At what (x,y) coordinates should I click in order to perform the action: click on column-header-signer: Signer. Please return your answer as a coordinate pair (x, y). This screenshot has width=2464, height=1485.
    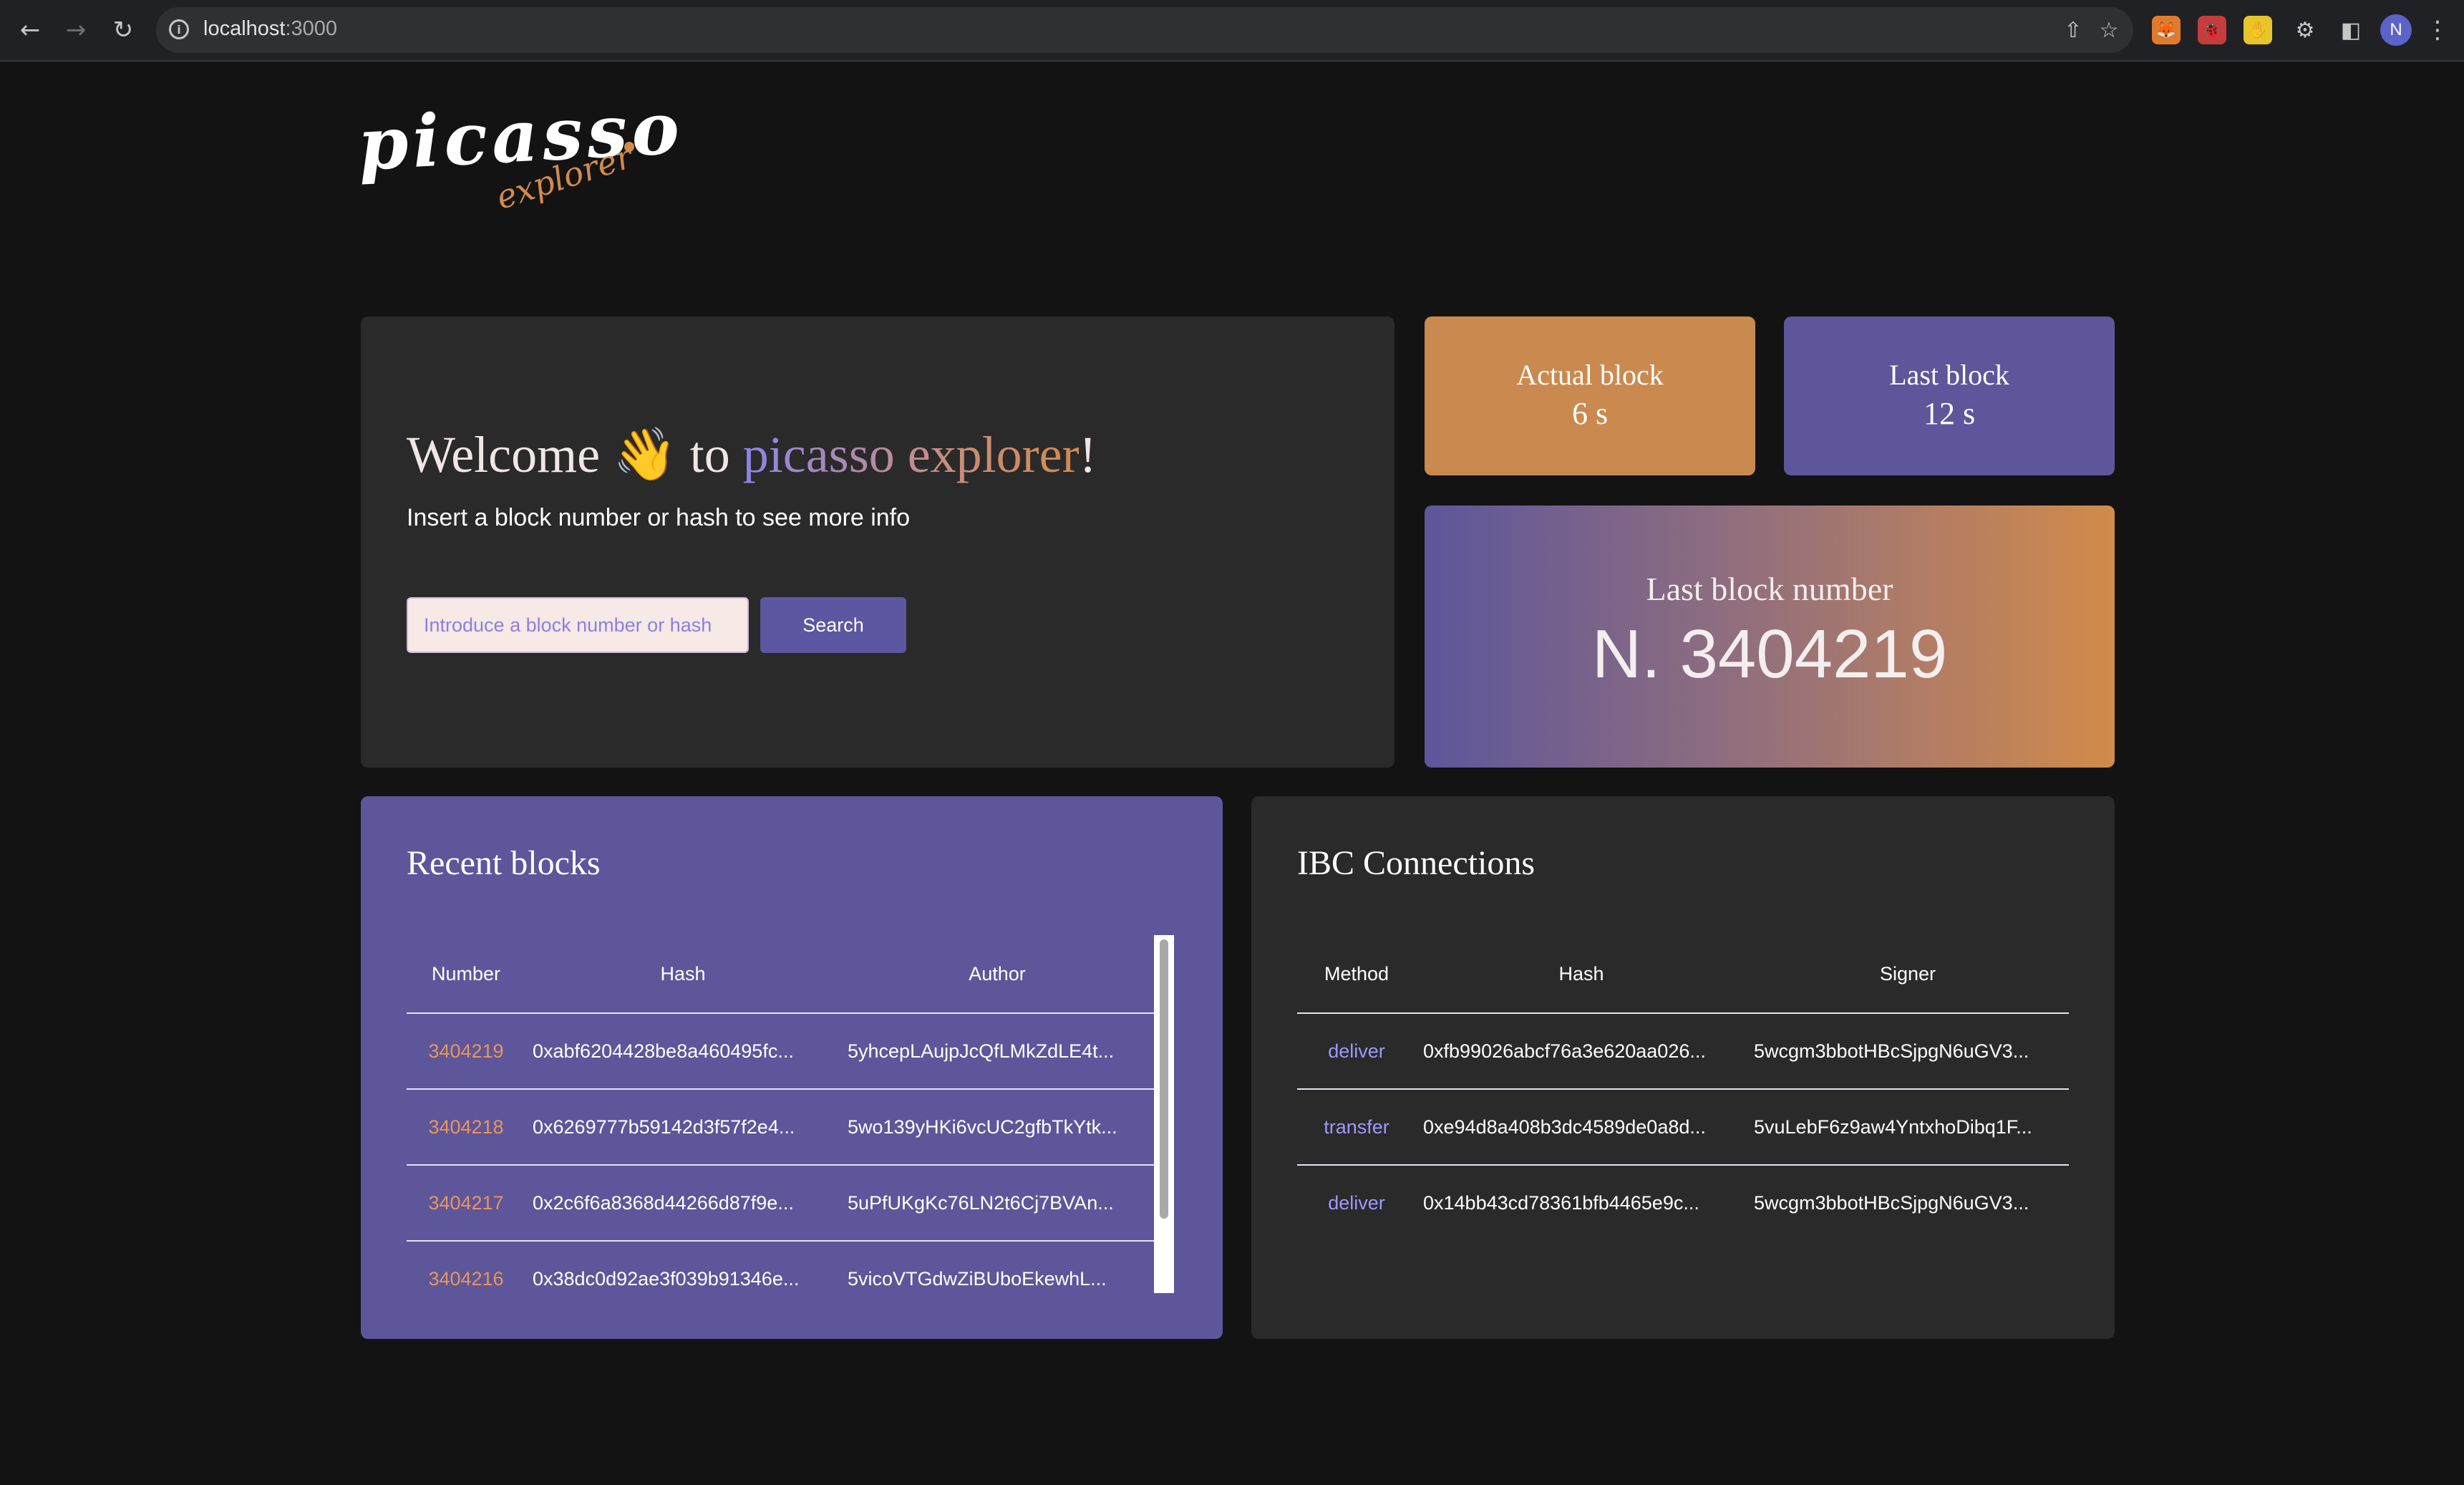
    Looking at the image, I should click on (1908, 974).